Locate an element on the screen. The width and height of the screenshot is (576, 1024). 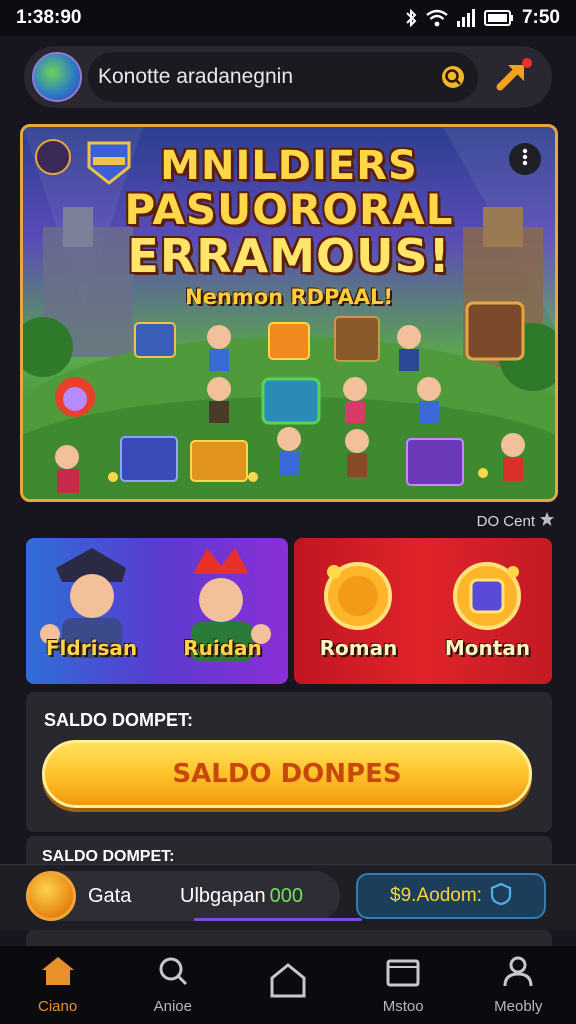
search-input: Konotte aradanegnin is located at coordinates (283, 77).